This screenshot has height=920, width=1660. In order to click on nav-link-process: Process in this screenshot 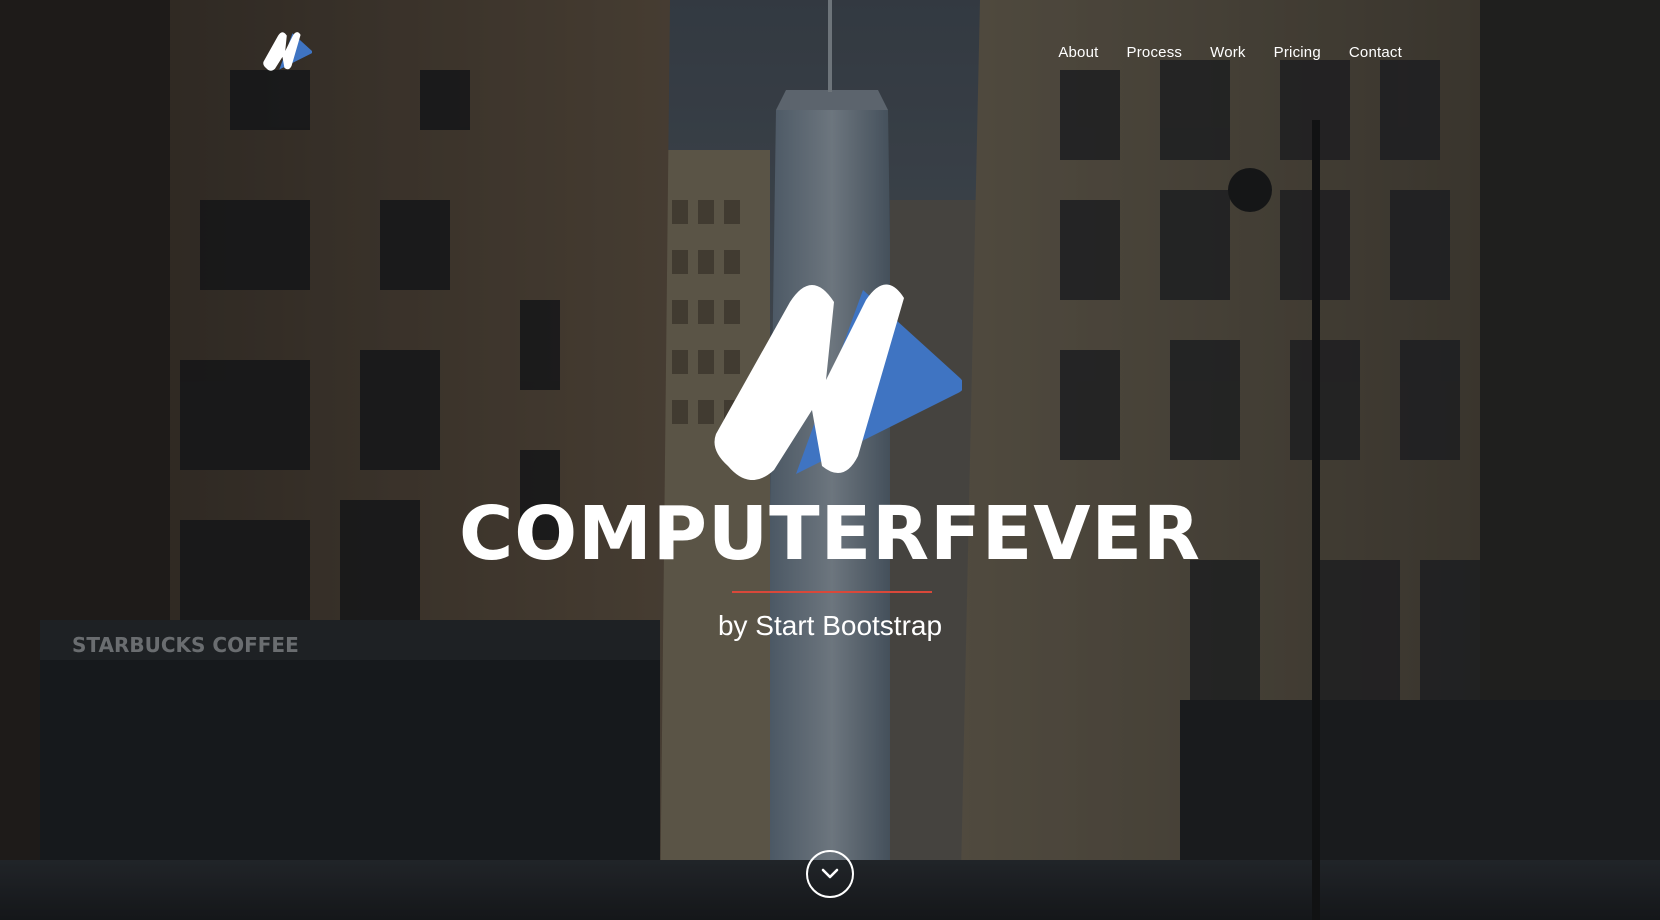, I will do `click(1155, 52)`.